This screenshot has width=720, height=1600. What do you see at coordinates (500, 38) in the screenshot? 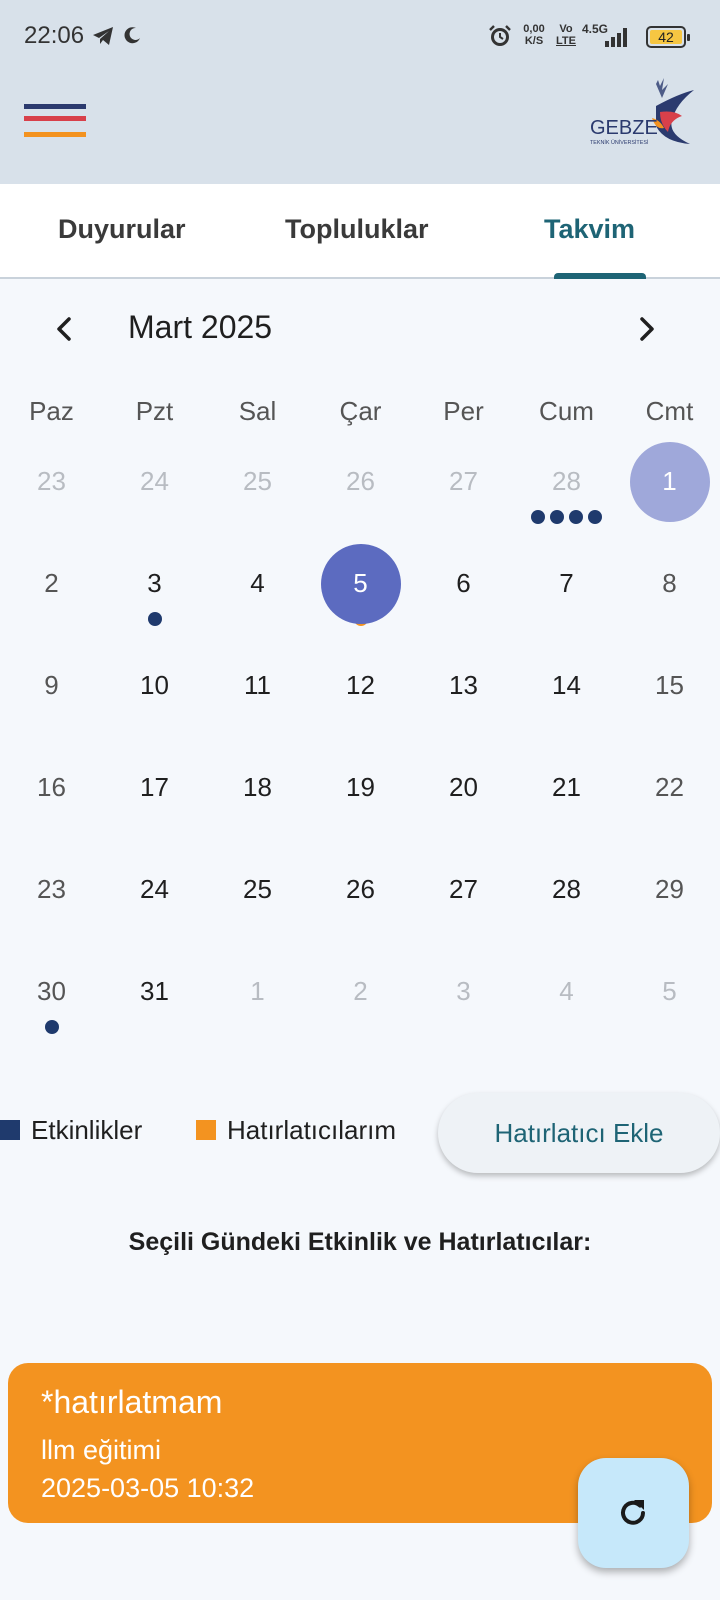
I see `alarm-icon` at bounding box center [500, 38].